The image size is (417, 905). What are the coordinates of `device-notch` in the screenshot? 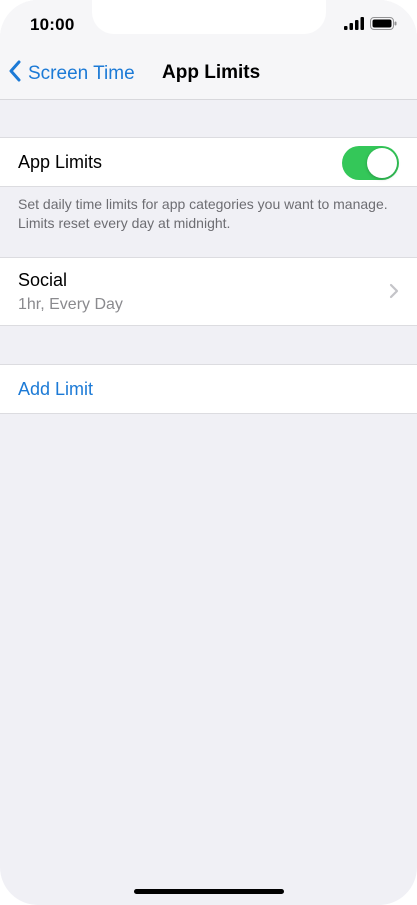 It's located at (209, 17).